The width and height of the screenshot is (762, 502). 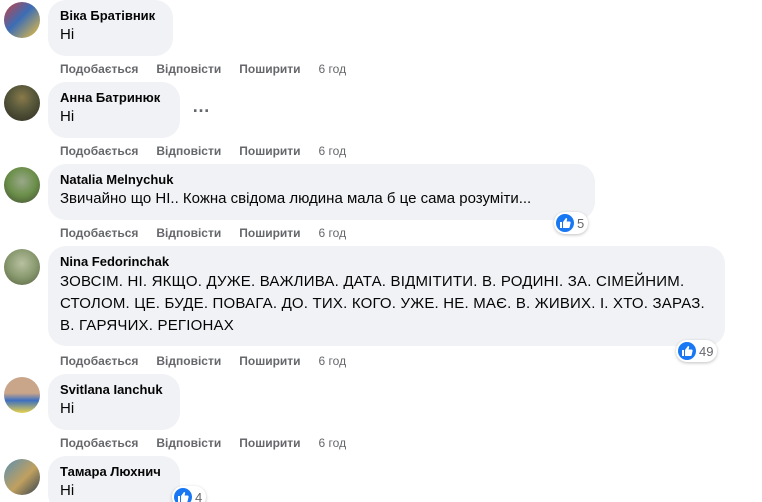 What do you see at coordinates (199, 495) in the screenshot?
I see `reaction-count-value: 4` at bounding box center [199, 495].